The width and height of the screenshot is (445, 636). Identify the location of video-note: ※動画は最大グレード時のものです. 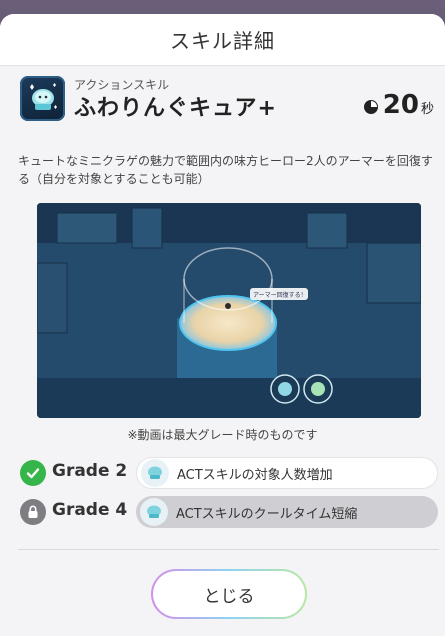
(222, 435).